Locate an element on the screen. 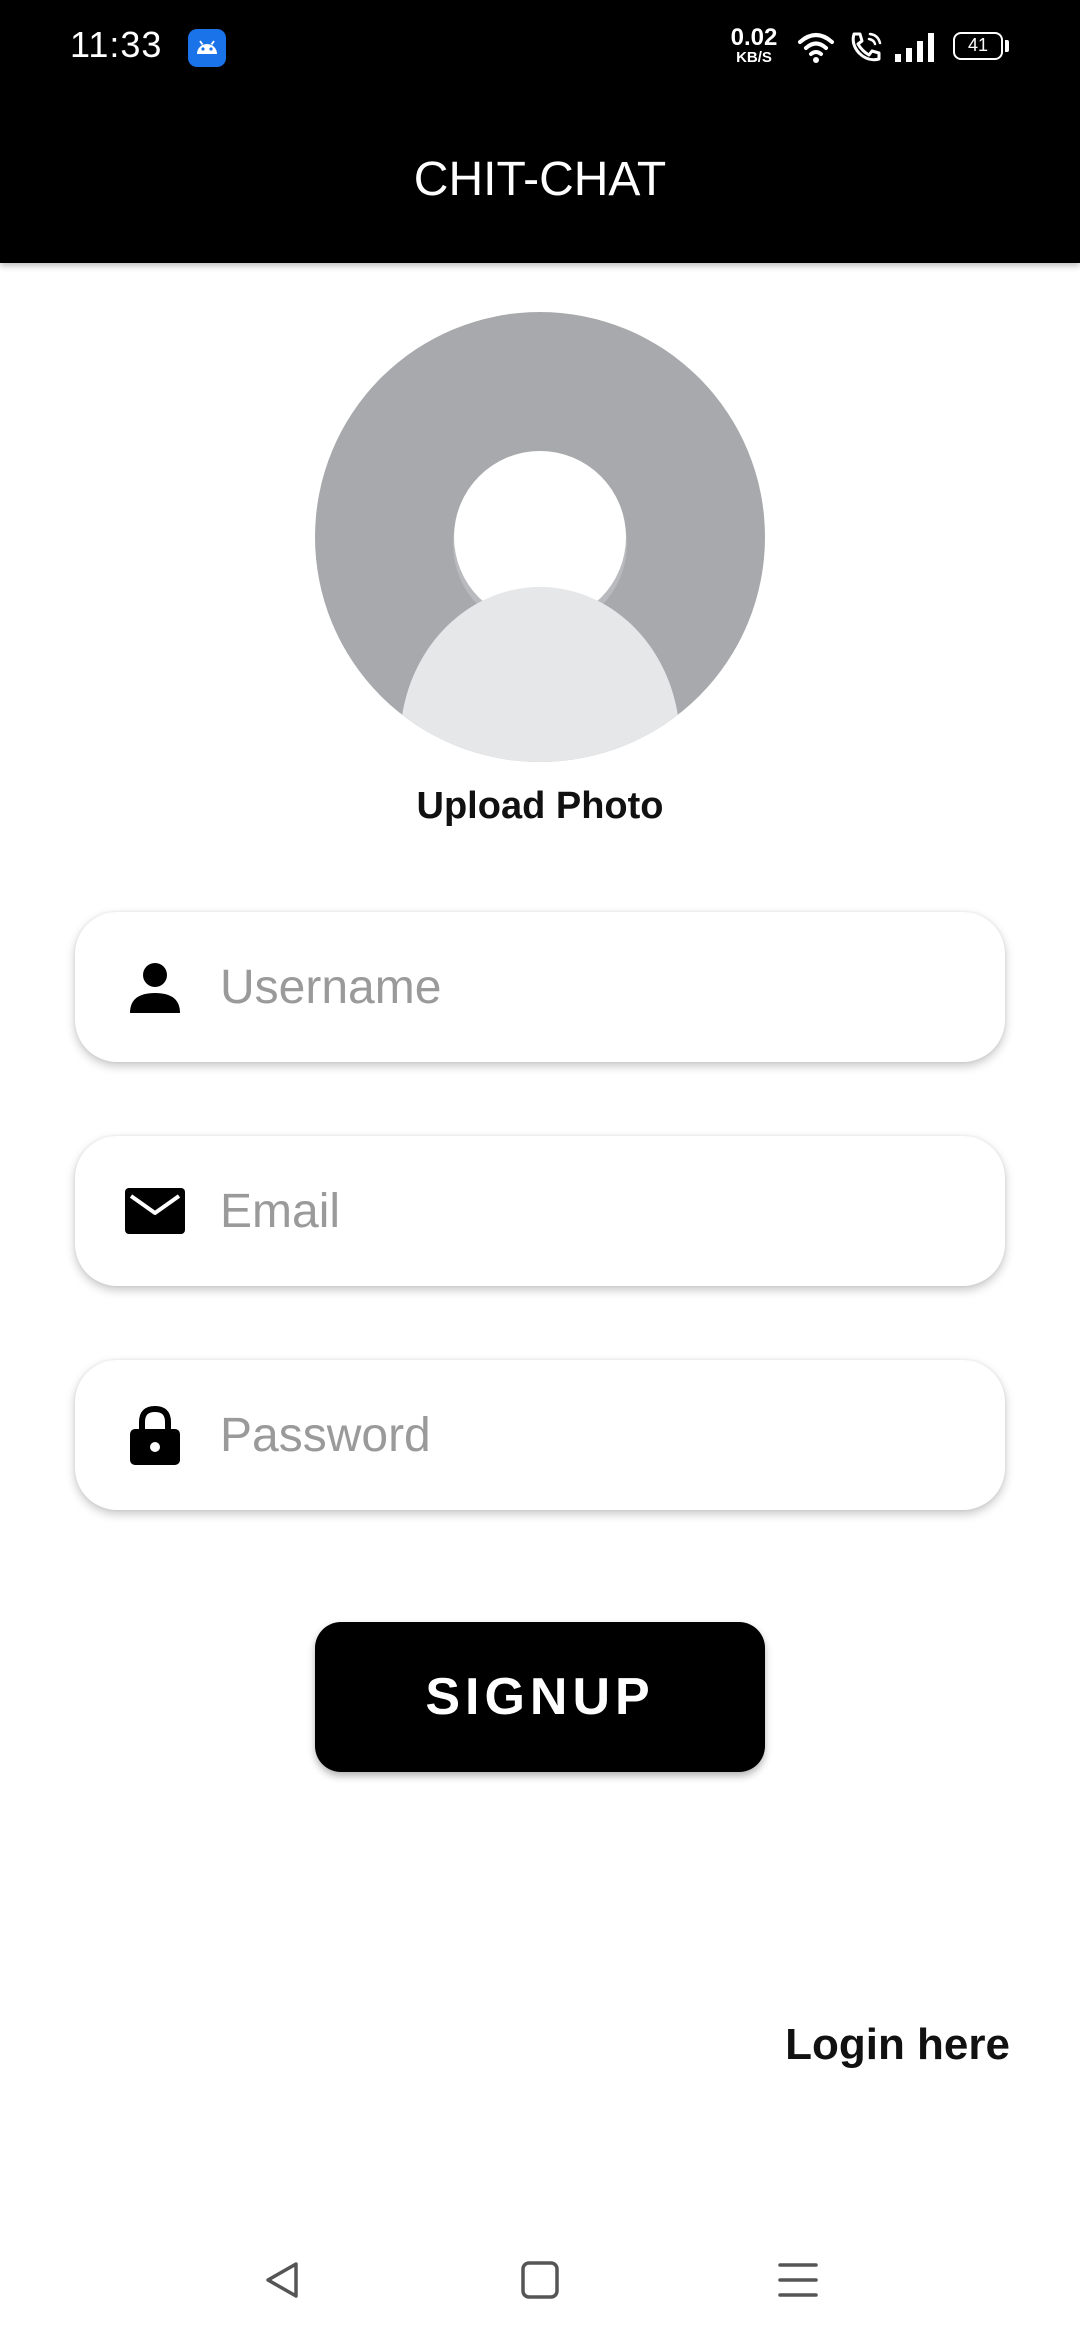  email-input is located at coordinates (600, 1211).